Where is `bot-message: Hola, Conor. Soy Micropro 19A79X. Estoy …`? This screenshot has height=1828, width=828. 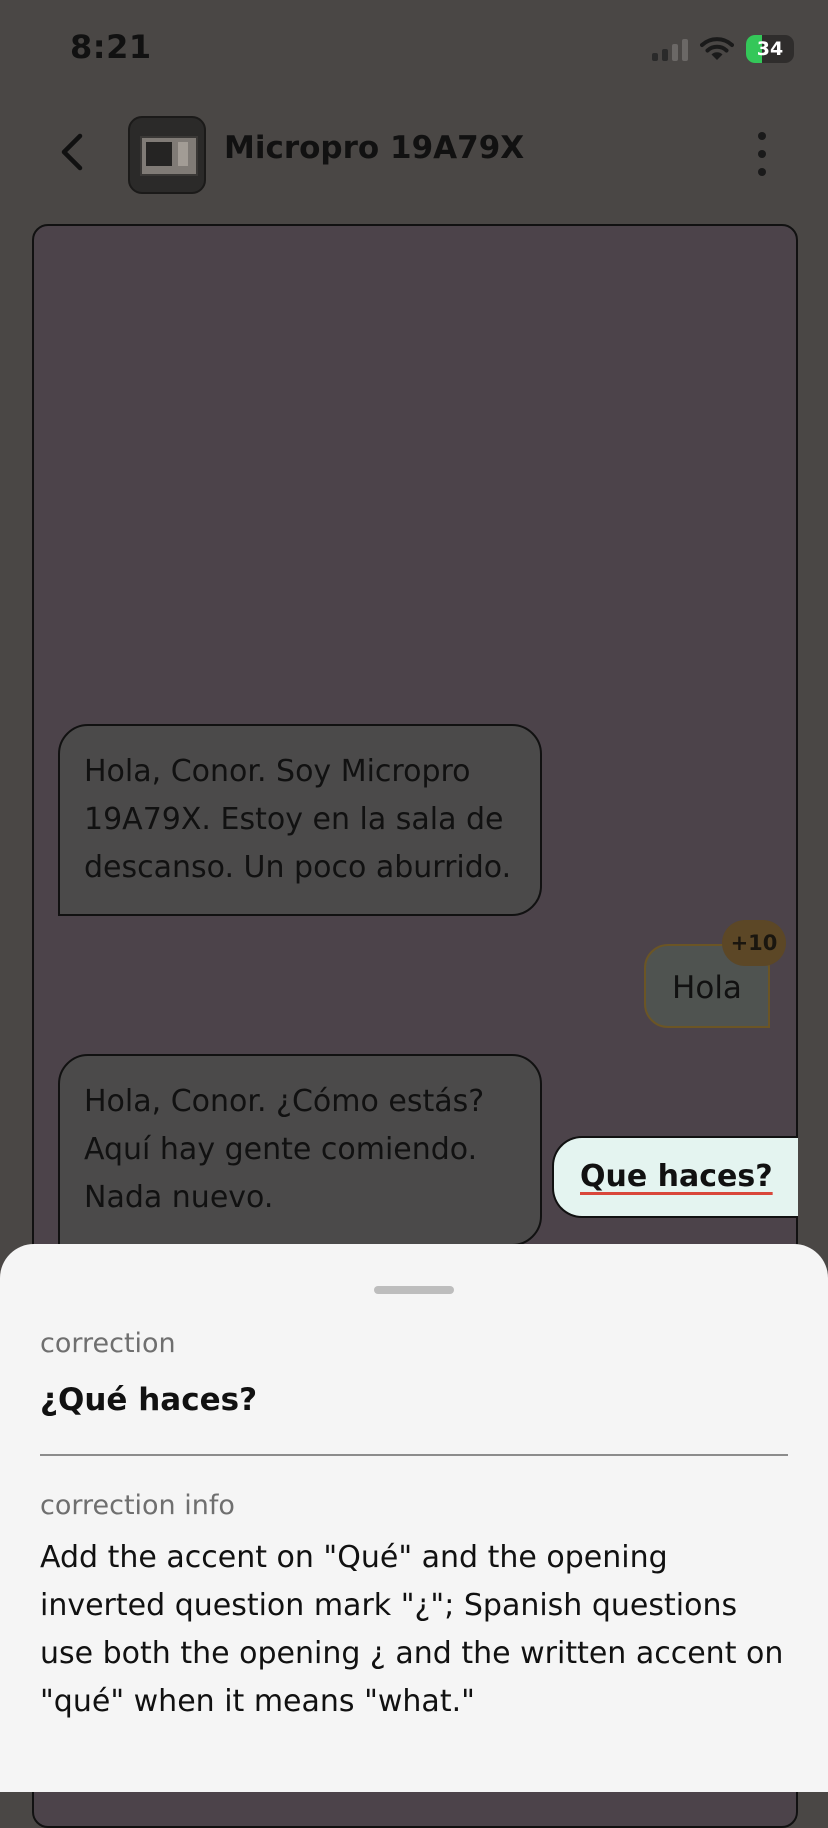 bot-message: Hola, Conor. Soy Micropro 19A79X. Estoy … is located at coordinates (300, 820).